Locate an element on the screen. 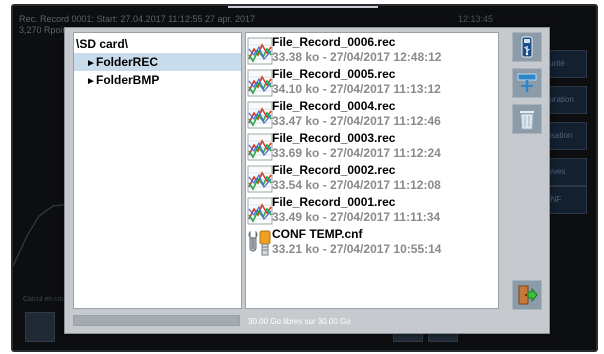 This screenshot has width=604, height=354. tree-item-folderbmp: ►FolderBMP is located at coordinates (157, 80).